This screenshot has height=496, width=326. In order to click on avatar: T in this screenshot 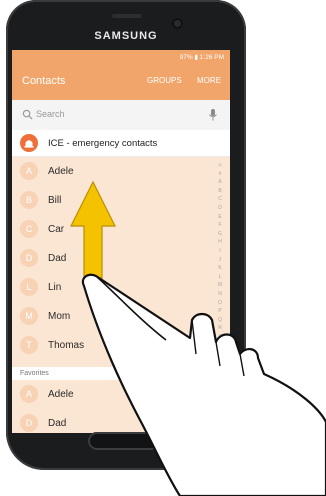, I will do `click(29, 345)`.